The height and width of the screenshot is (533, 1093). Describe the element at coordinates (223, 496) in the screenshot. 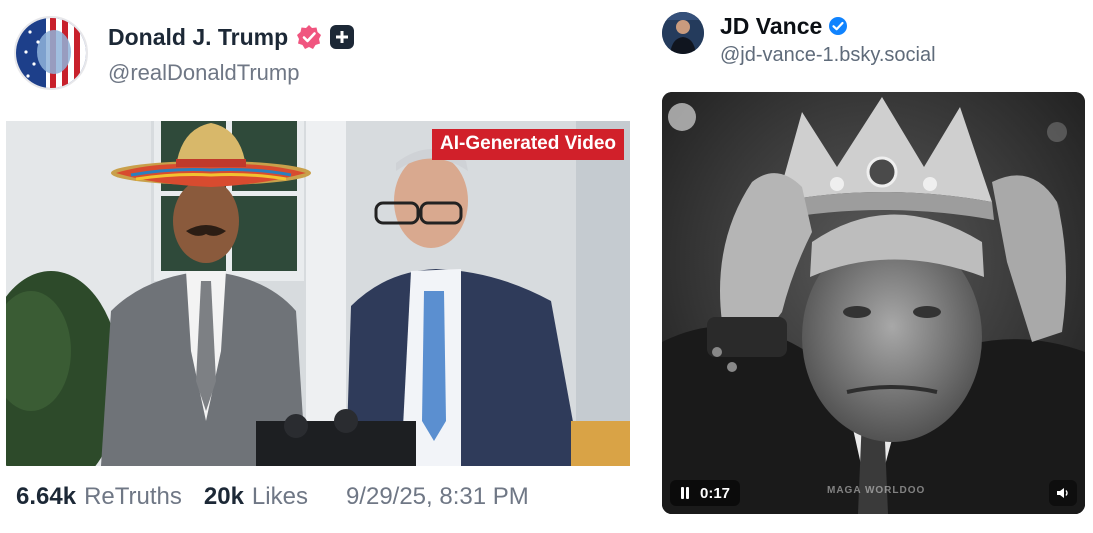

I see `likes-count: 20k` at that location.